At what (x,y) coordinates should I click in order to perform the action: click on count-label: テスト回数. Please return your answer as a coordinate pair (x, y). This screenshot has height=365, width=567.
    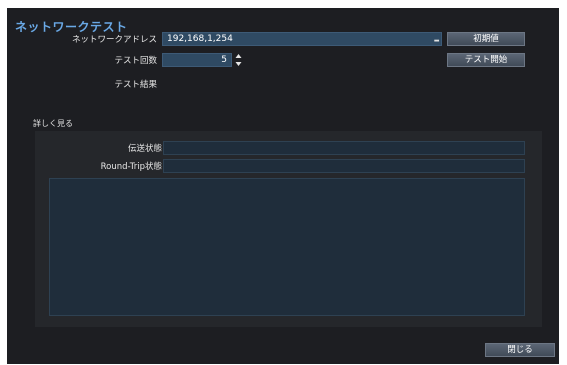
    Looking at the image, I should click on (135, 61).